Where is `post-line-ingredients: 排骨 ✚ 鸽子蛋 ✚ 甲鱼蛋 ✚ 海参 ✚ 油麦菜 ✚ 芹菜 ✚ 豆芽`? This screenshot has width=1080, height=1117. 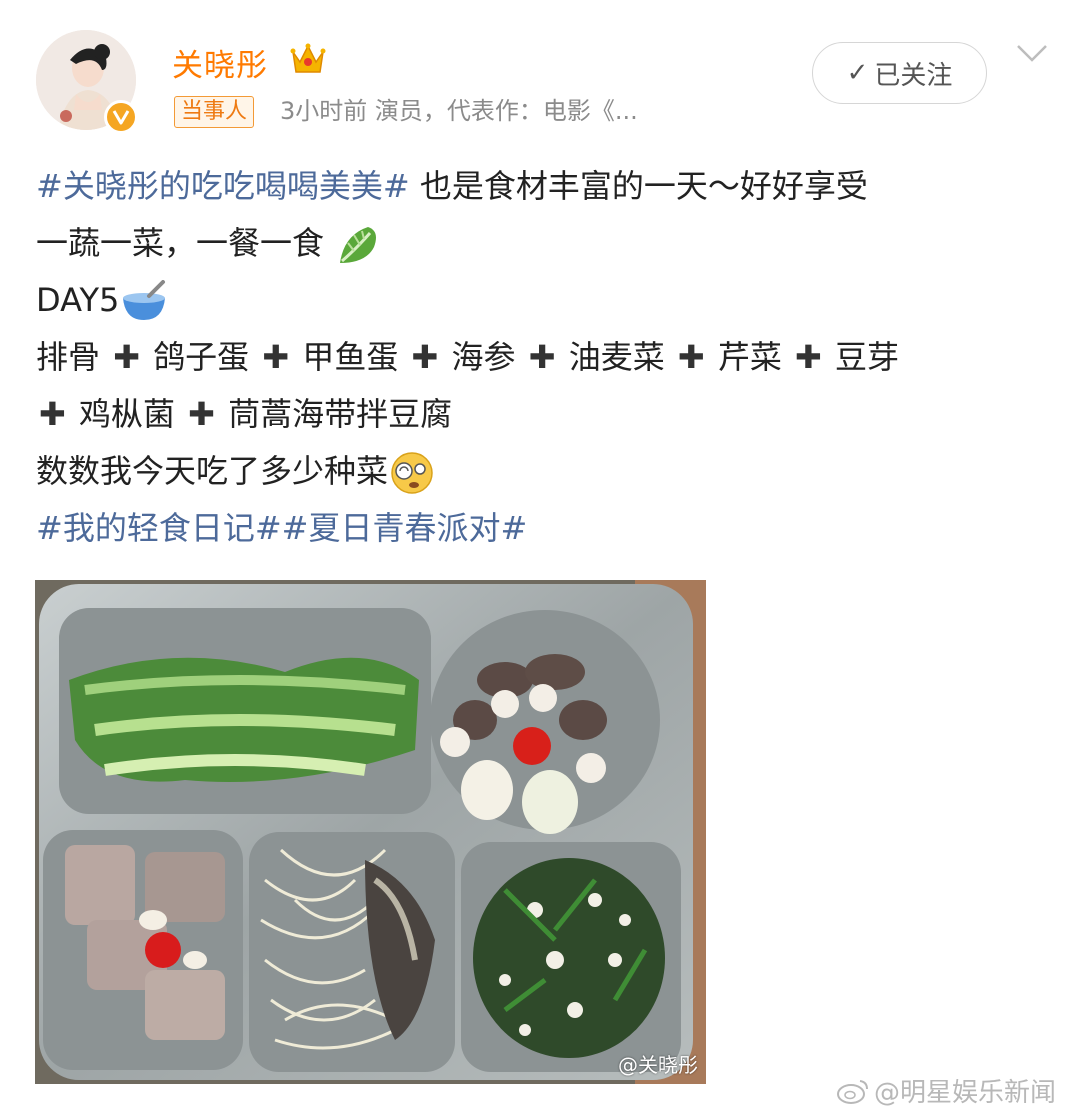 post-line-ingredients: 排骨 ✚ 鸽子蛋 ✚ 甲鱼蛋 ✚ 海参 ✚ 油麦菜 ✚ 芹菜 ✚ 豆芽 is located at coordinates (541, 357).